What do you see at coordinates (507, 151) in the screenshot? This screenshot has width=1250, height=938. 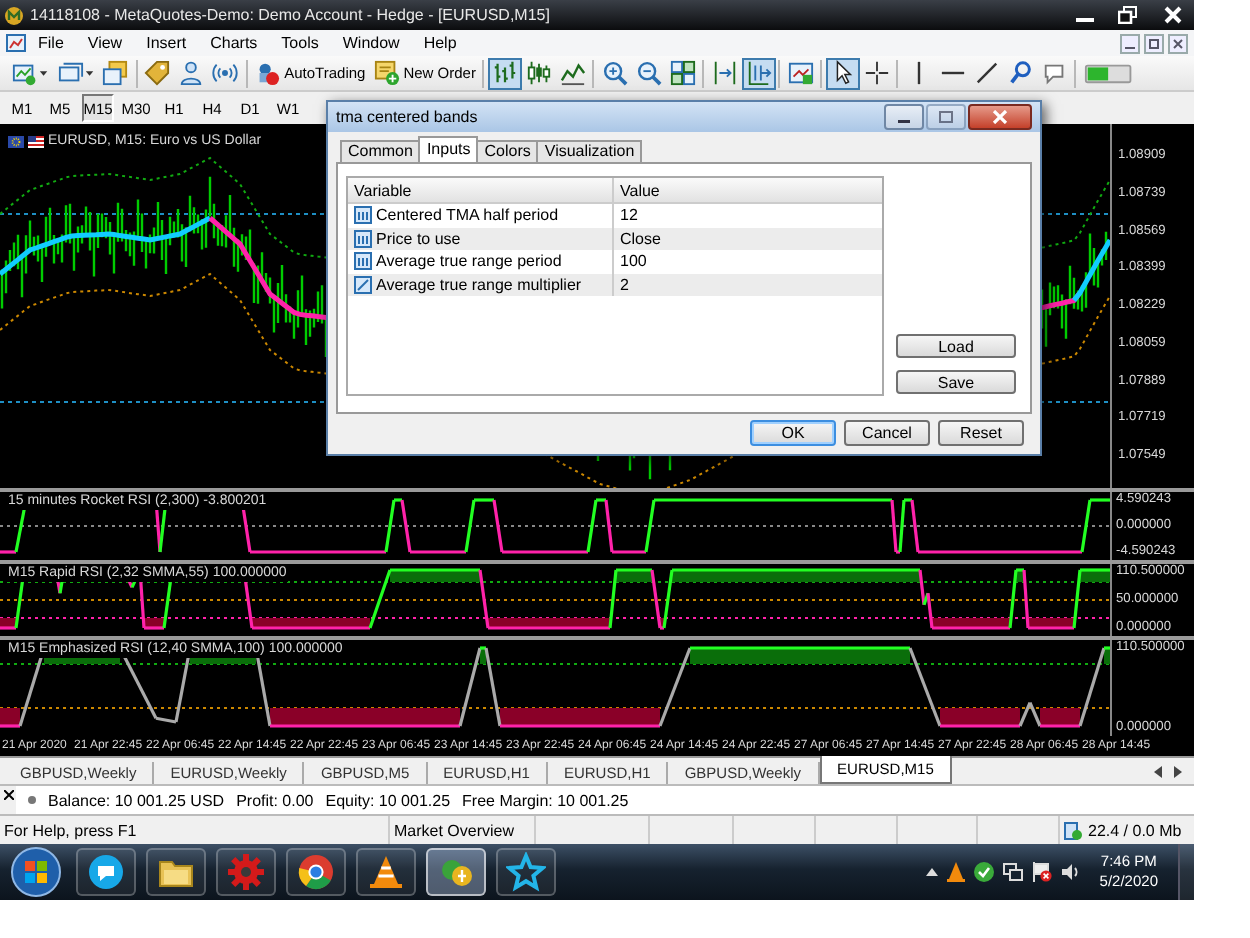 I see `dialog-tab: Colors` at bounding box center [507, 151].